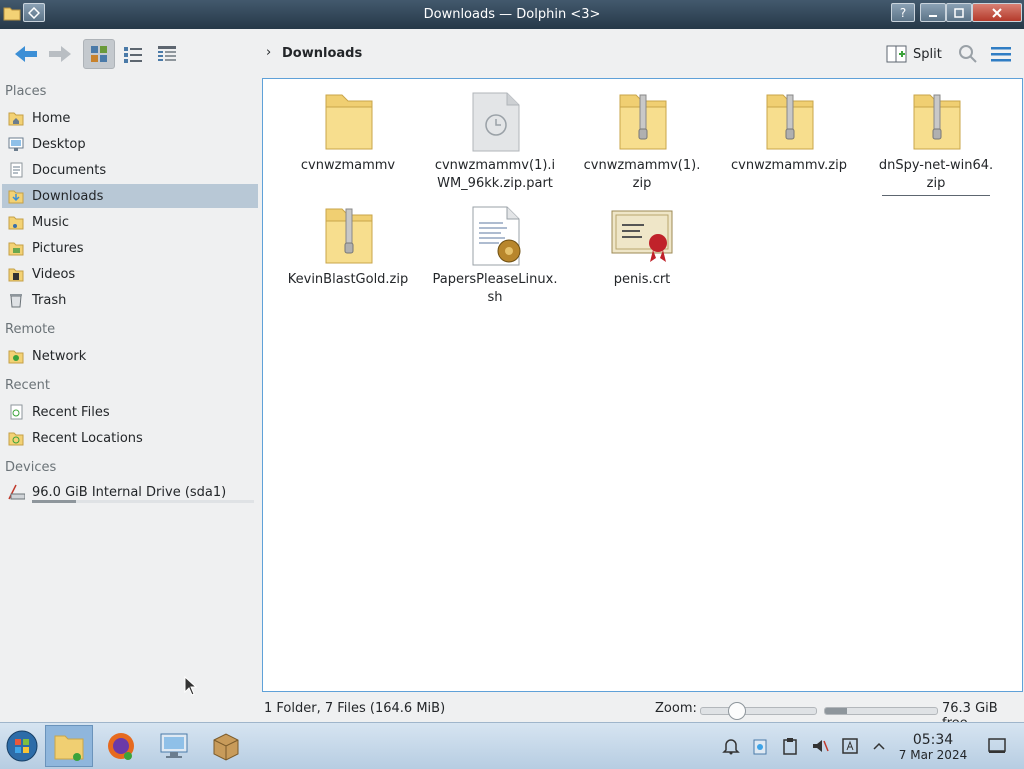 This screenshot has width=1024, height=769. What do you see at coordinates (512, 745) in the screenshot?
I see `taskbar: 05:34 7 Mar 2024` at bounding box center [512, 745].